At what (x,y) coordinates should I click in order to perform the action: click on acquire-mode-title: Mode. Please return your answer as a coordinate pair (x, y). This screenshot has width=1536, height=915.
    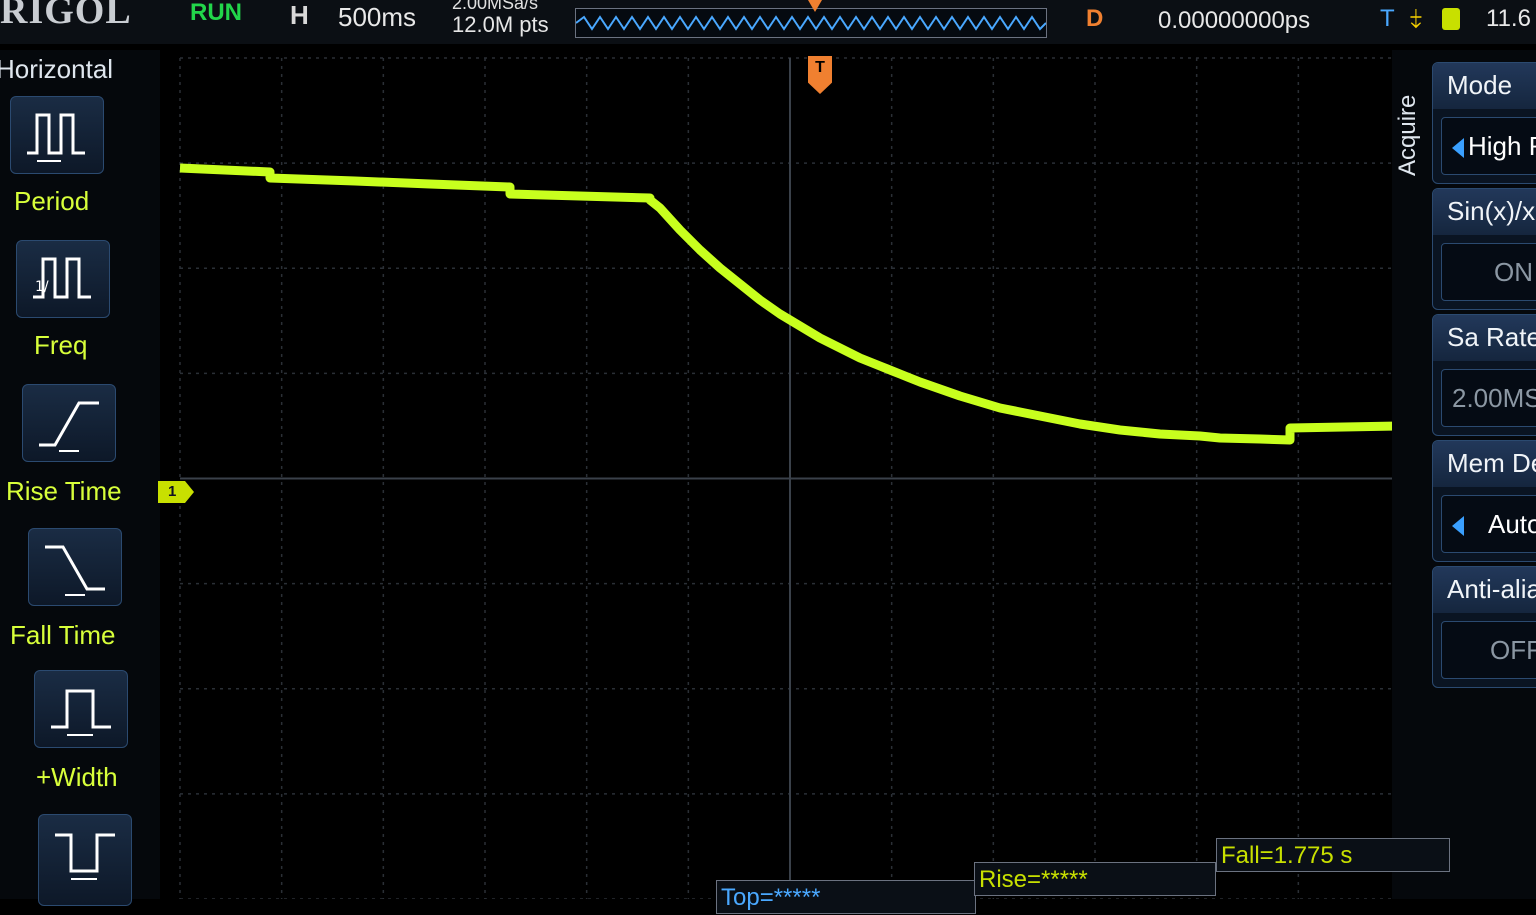
    Looking at the image, I should click on (1484, 86).